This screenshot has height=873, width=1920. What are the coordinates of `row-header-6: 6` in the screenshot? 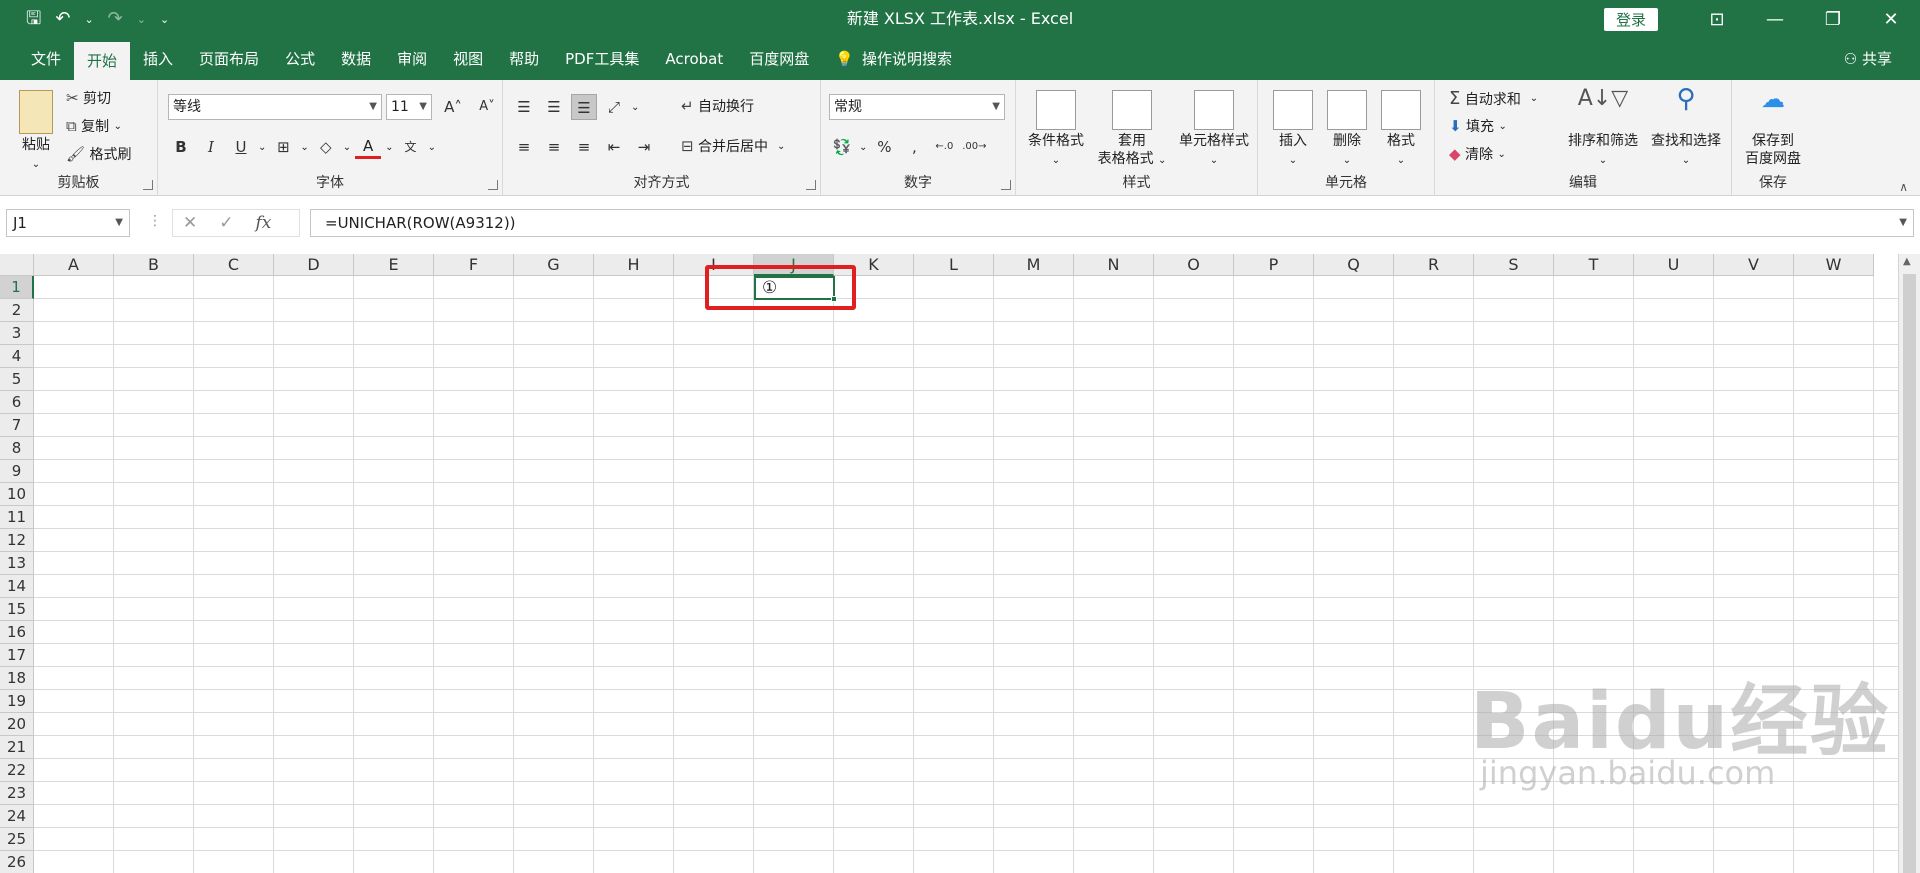 It's located at (17, 402).